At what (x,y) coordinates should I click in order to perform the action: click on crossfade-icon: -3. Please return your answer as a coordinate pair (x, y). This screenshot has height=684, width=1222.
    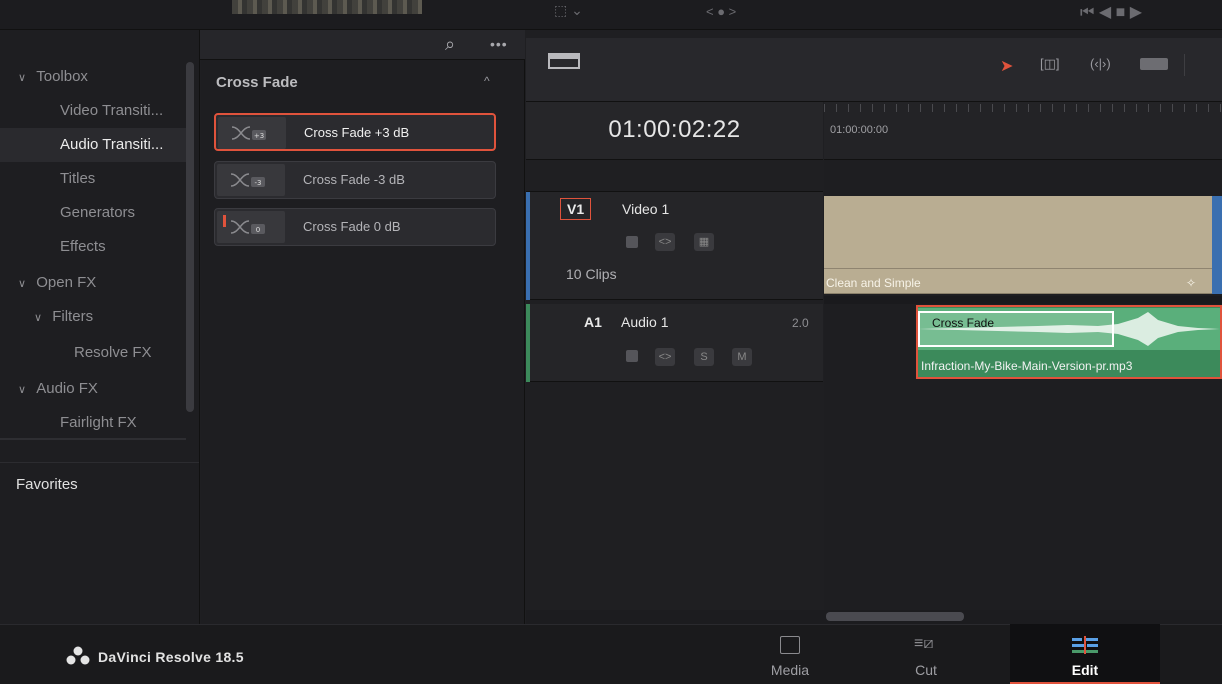
    Looking at the image, I should click on (251, 180).